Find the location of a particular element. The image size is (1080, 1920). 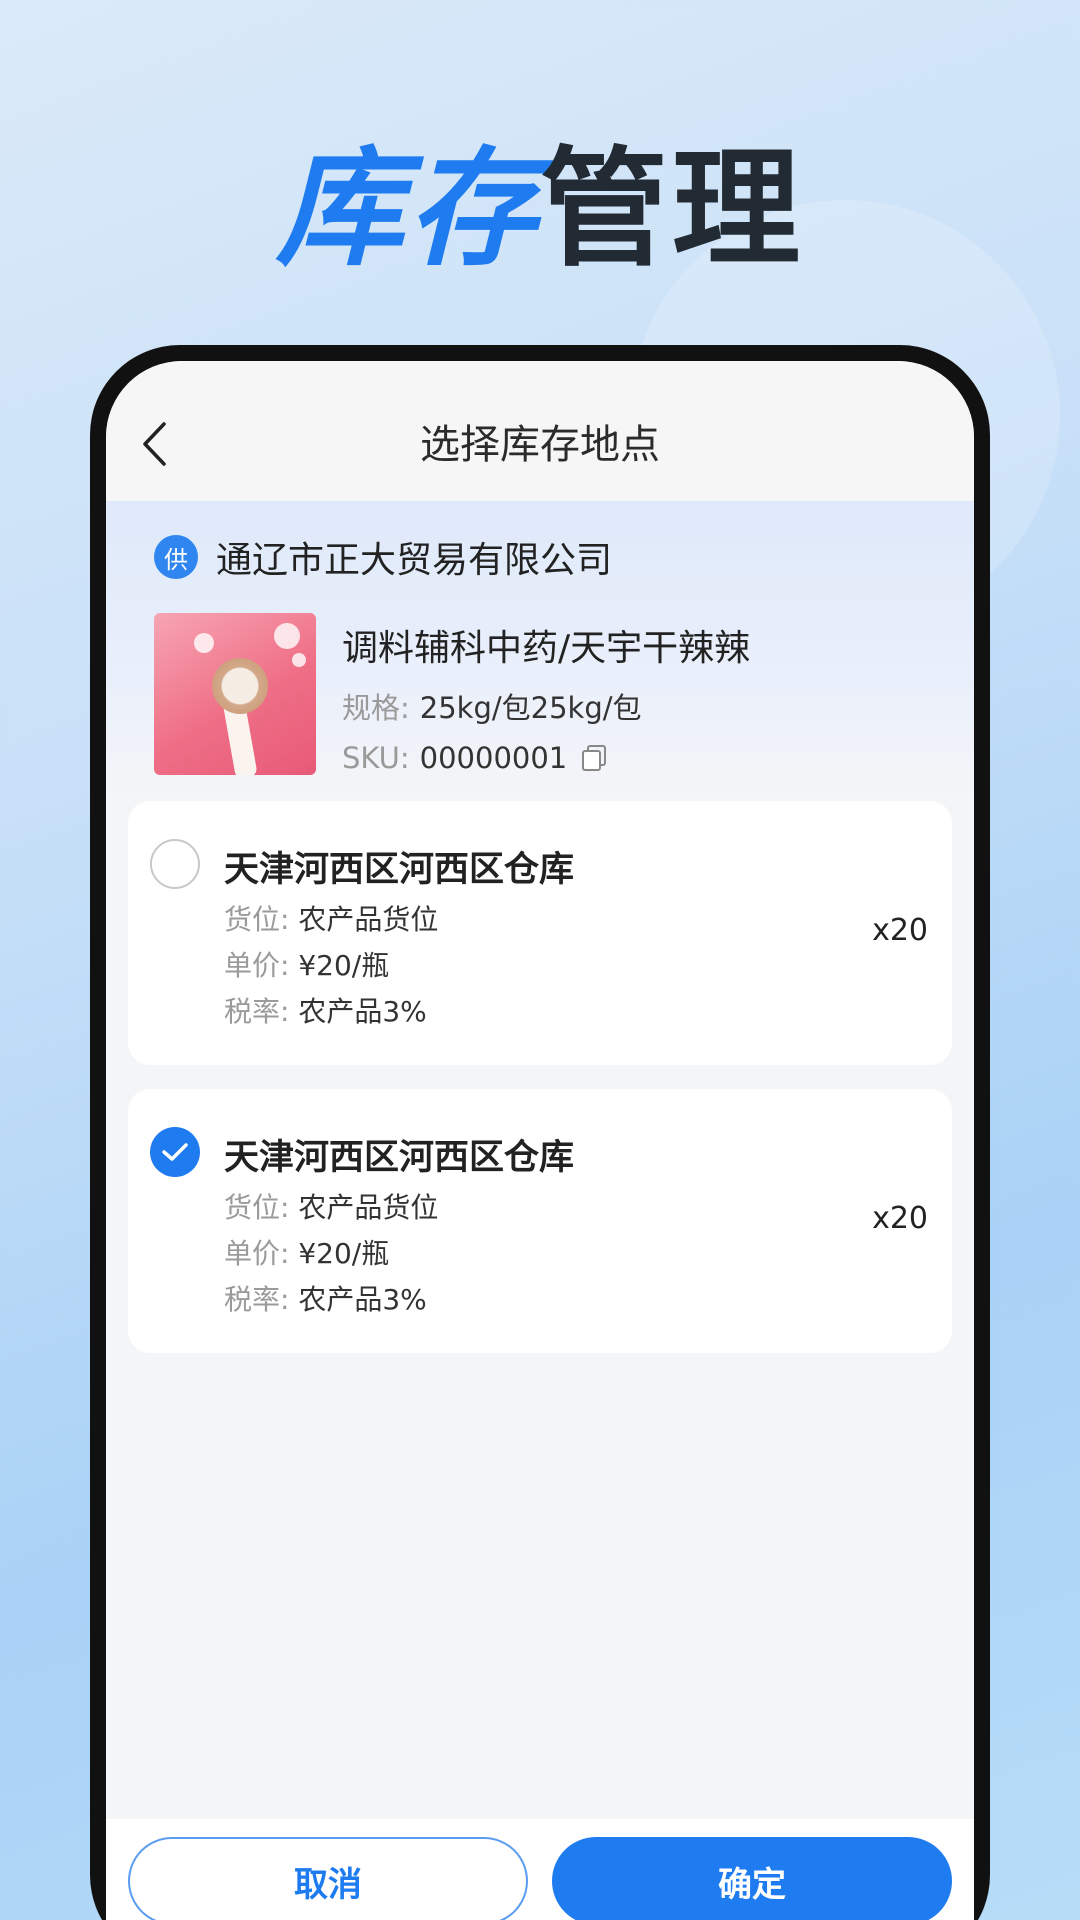

page-title: 选择库存地点 is located at coordinates (540, 445).